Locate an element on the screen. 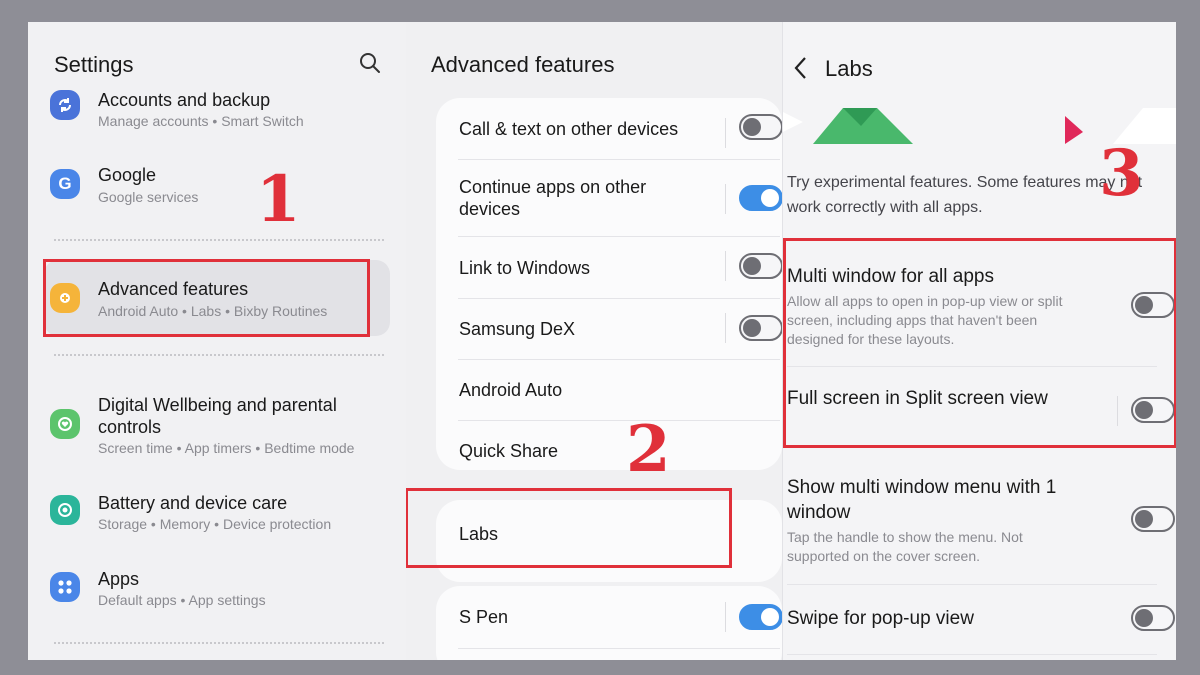 The height and width of the screenshot is (675, 1200). advanced-item-label: Call & text on other devices is located at coordinates (569, 129).